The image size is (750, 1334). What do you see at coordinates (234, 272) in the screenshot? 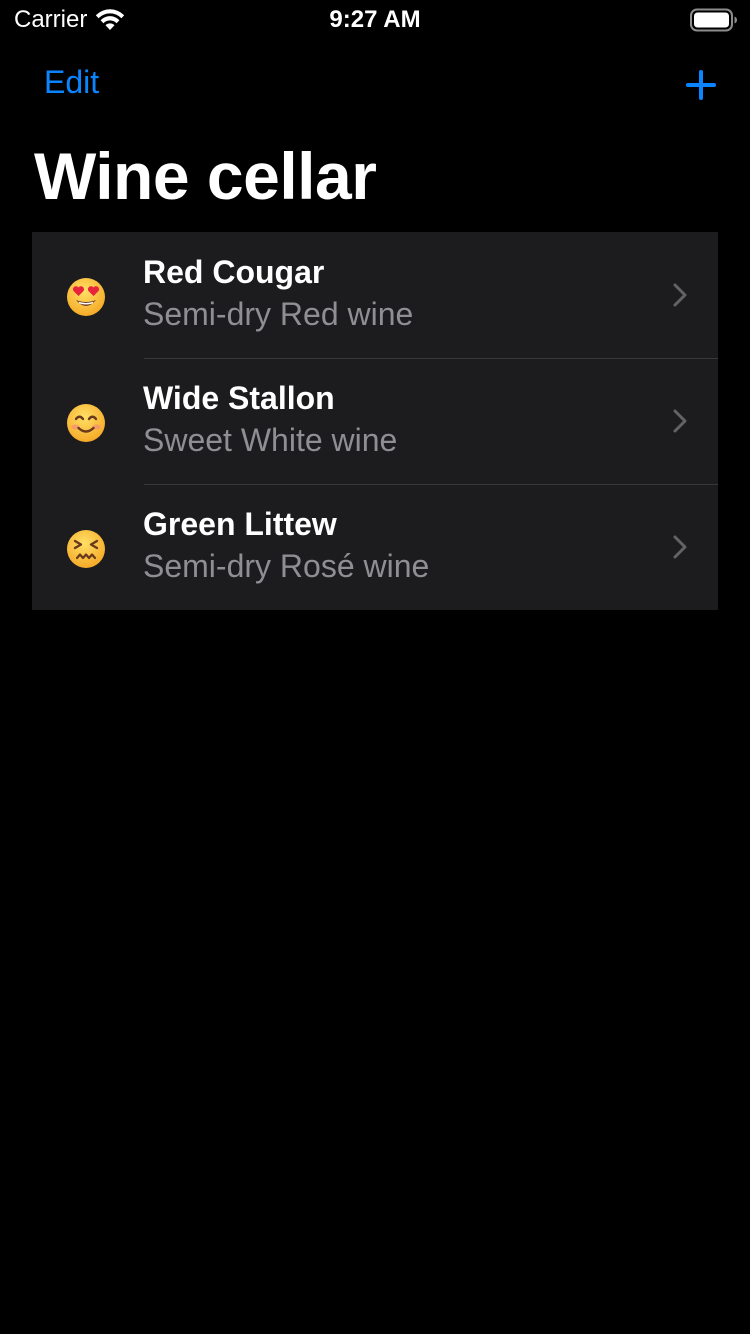
I see `wine-name: Red Cougar` at bounding box center [234, 272].